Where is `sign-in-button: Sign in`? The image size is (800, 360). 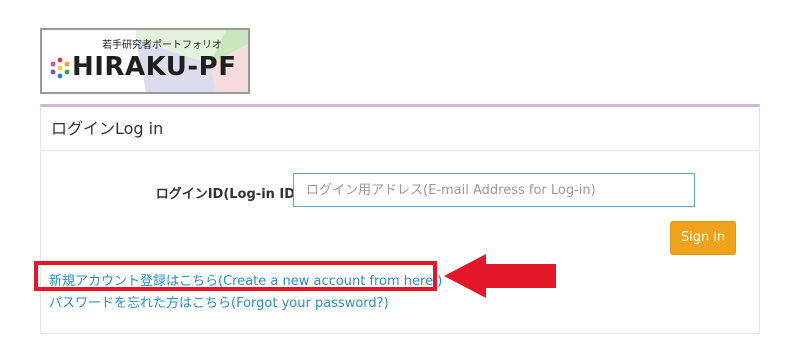
sign-in-button: Sign in is located at coordinates (703, 238).